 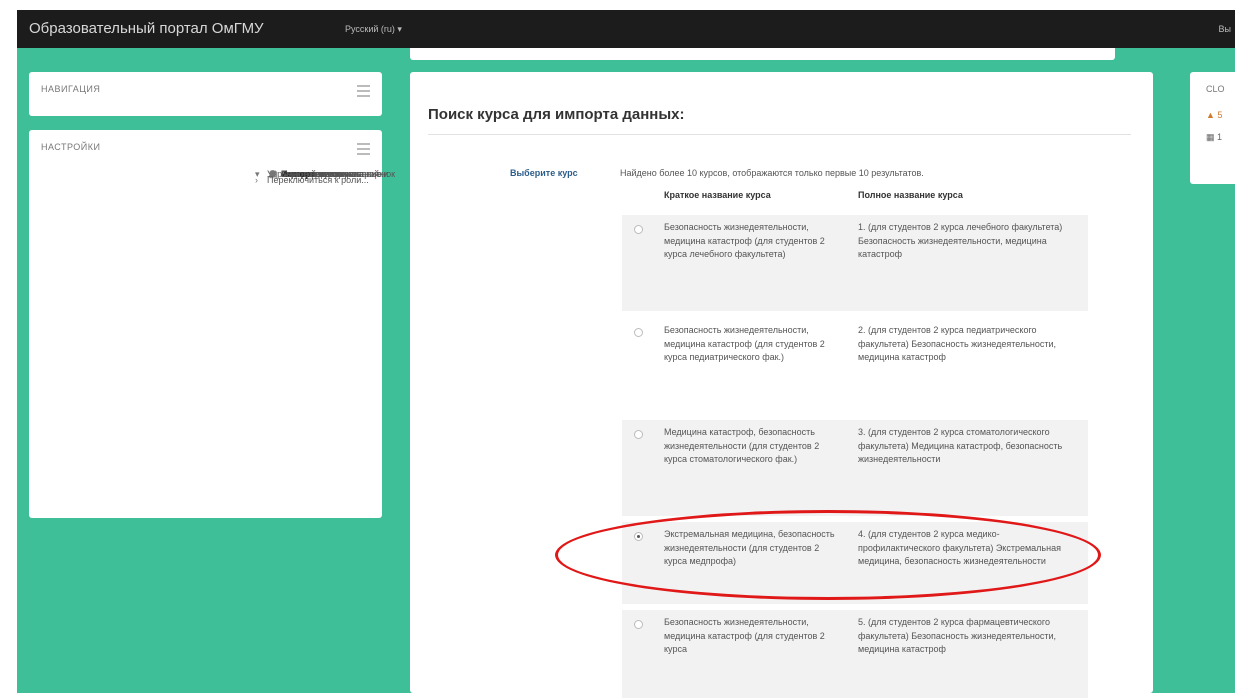 I want to click on site-brand-link: Образовательный портал ОмГМУ, so click(x=146, y=28).